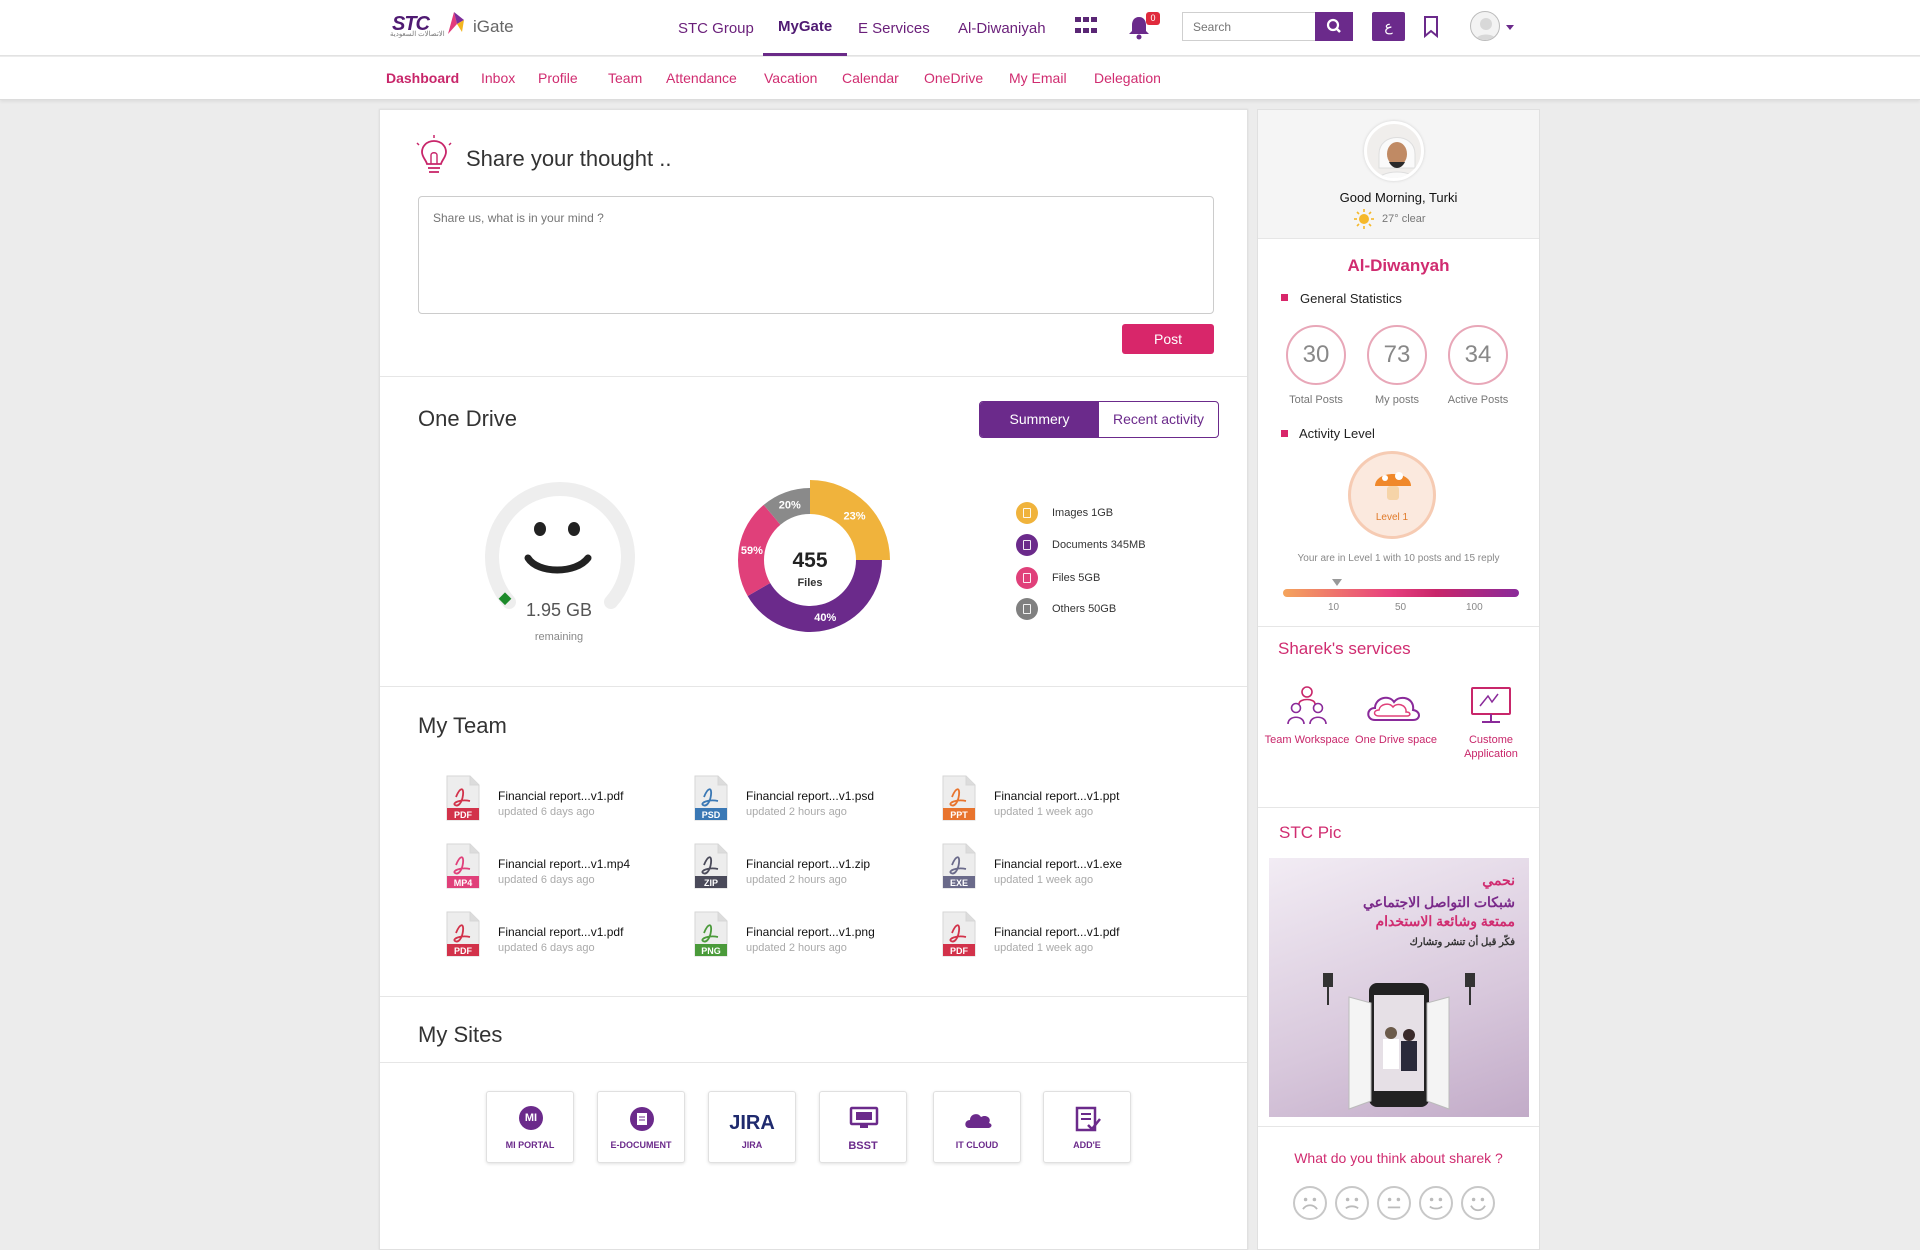 Image resolution: width=1920 pixels, height=1250 pixels. Describe the element at coordinates (1352, 1203) in the screenshot. I see `sad-face-icon` at that location.